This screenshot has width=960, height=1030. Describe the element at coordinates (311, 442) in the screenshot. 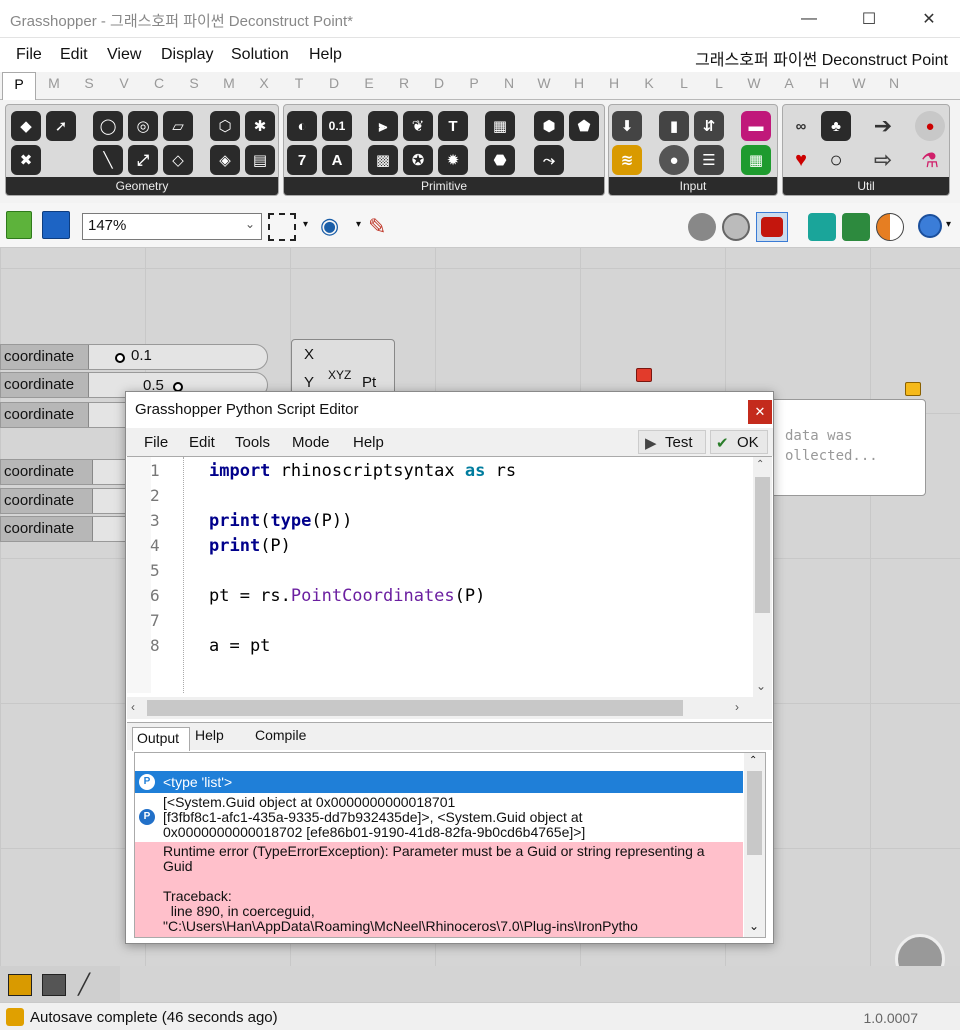

I see `editor-menu-mode: Mode` at that location.